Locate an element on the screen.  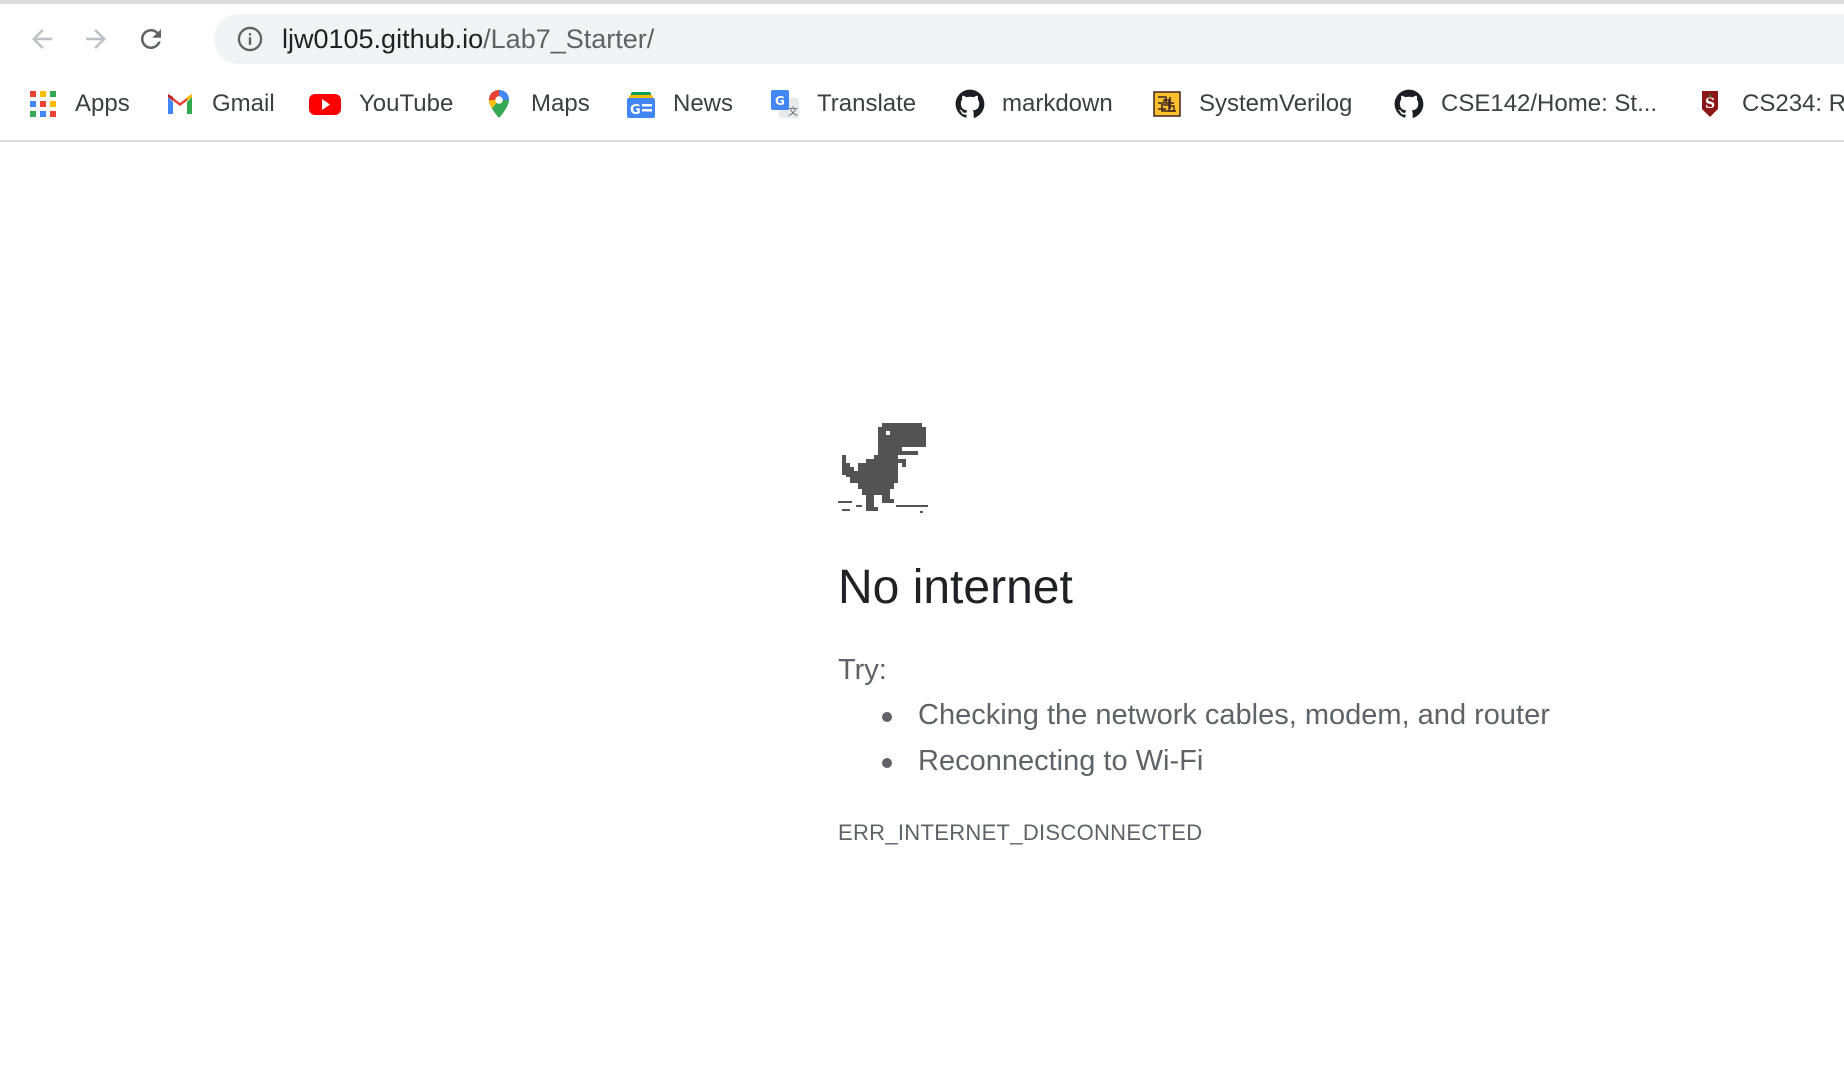
arrow-left-icon is located at coordinates (42, 39).